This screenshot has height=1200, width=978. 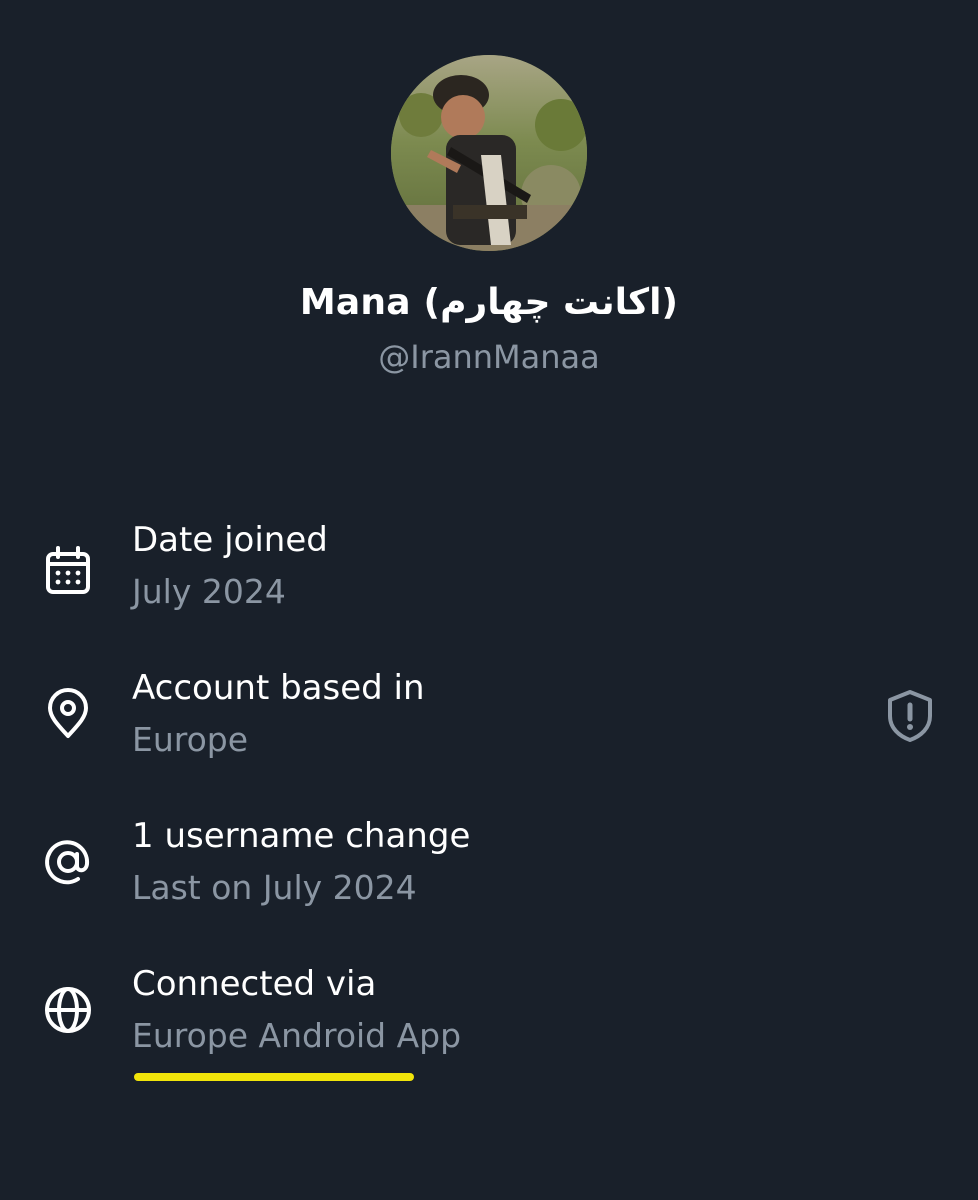 I want to click on calendar-icon, so click(x=68, y=572).